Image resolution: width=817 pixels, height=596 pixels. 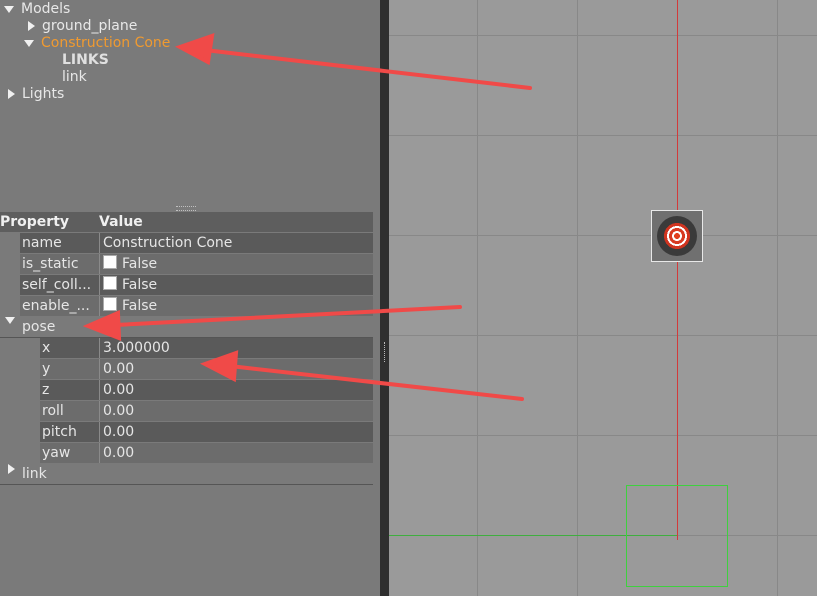 I want to click on tree-label-models: Models, so click(x=46, y=9).